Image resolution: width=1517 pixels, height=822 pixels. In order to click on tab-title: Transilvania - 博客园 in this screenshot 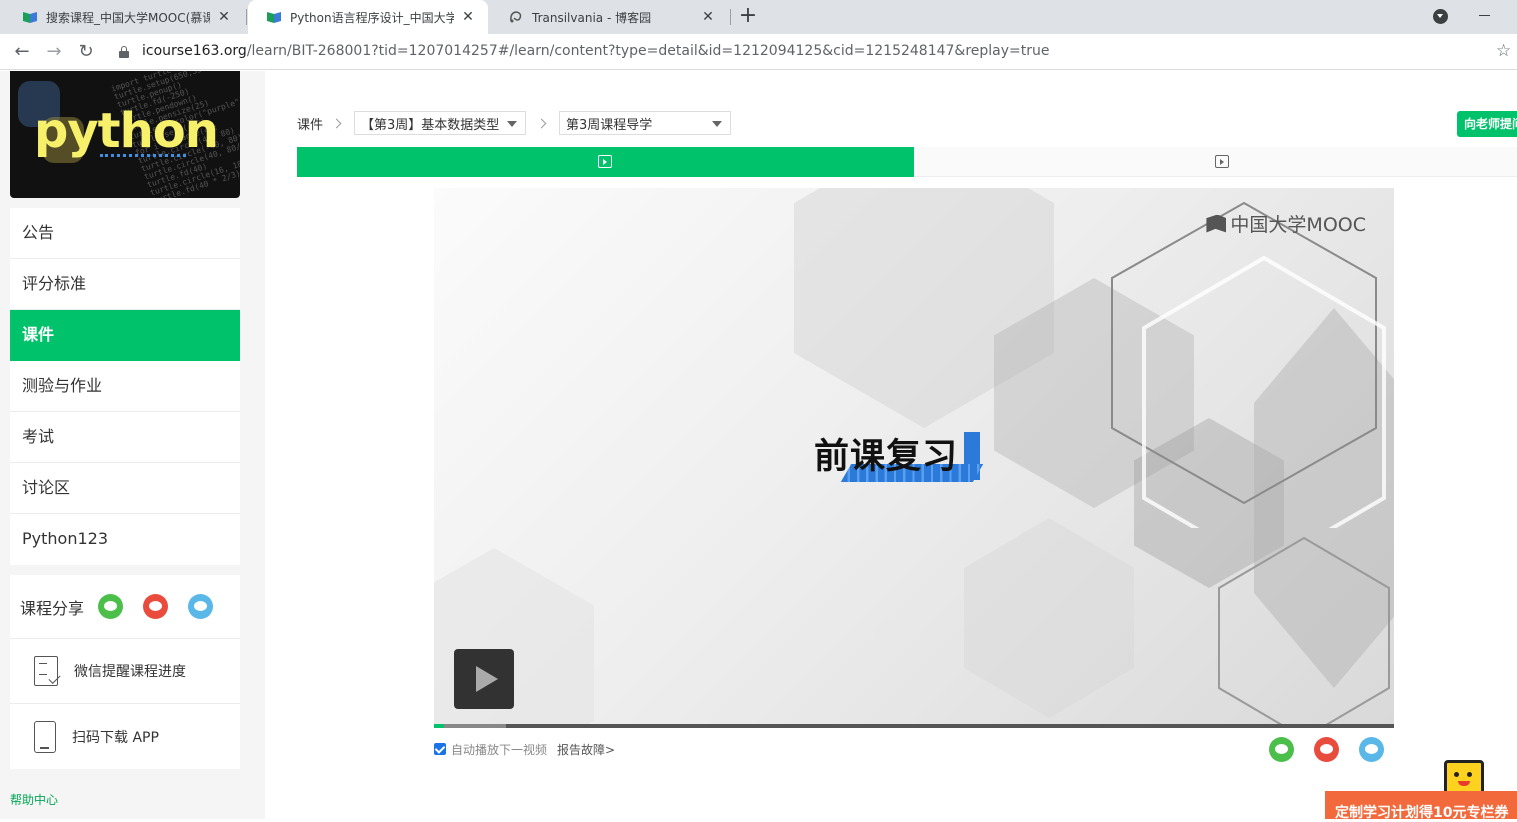, I will do `click(592, 17)`.